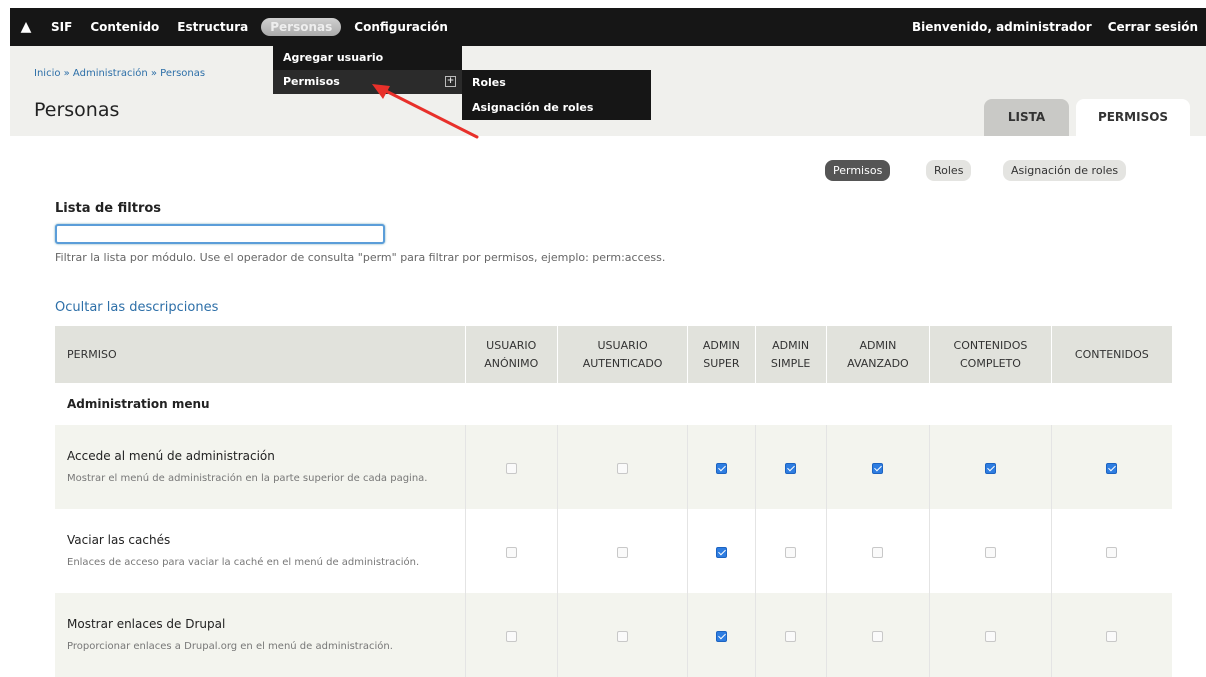 Image resolution: width=1206 pixels, height=677 pixels. What do you see at coordinates (556, 82) in the screenshot?
I see `submenu-item-roles: Roles` at bounding box center [556, 82].